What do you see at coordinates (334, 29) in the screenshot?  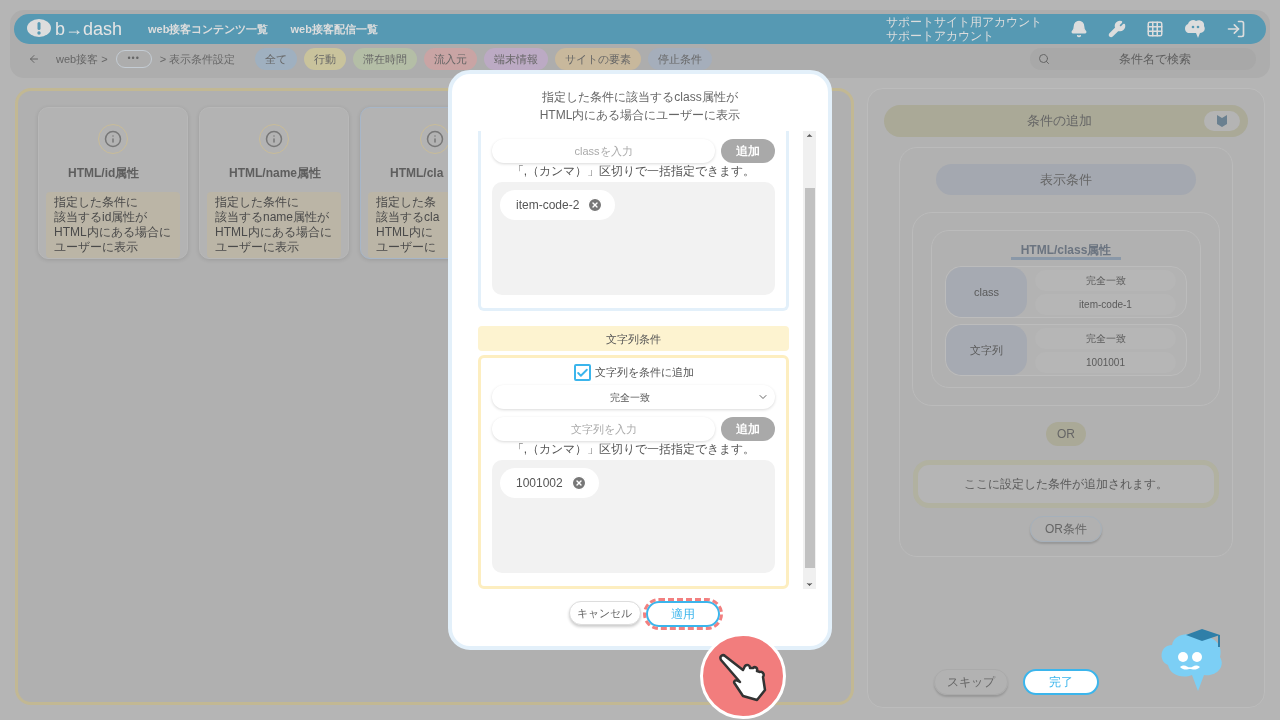 I see `nav-link: web接客配信一覧` at bounding box center [334, 29].